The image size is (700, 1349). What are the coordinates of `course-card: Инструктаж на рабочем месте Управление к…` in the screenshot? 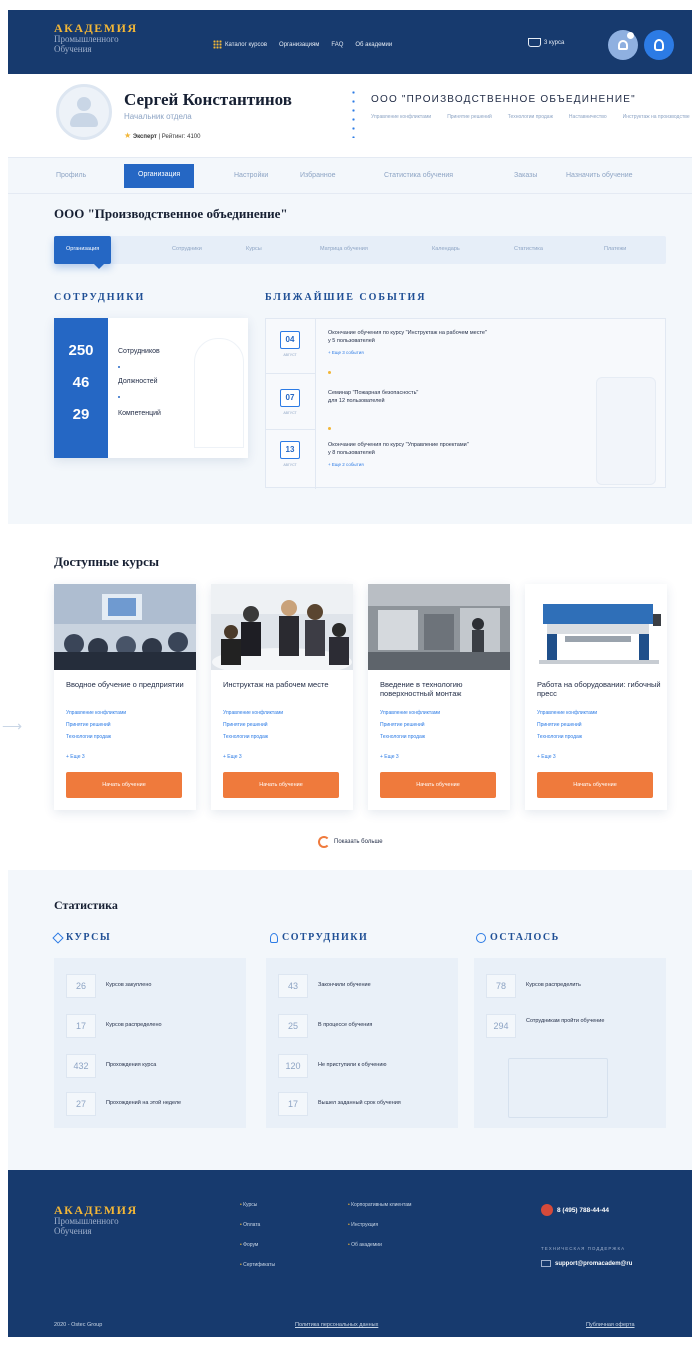 It's located at (282, 697).